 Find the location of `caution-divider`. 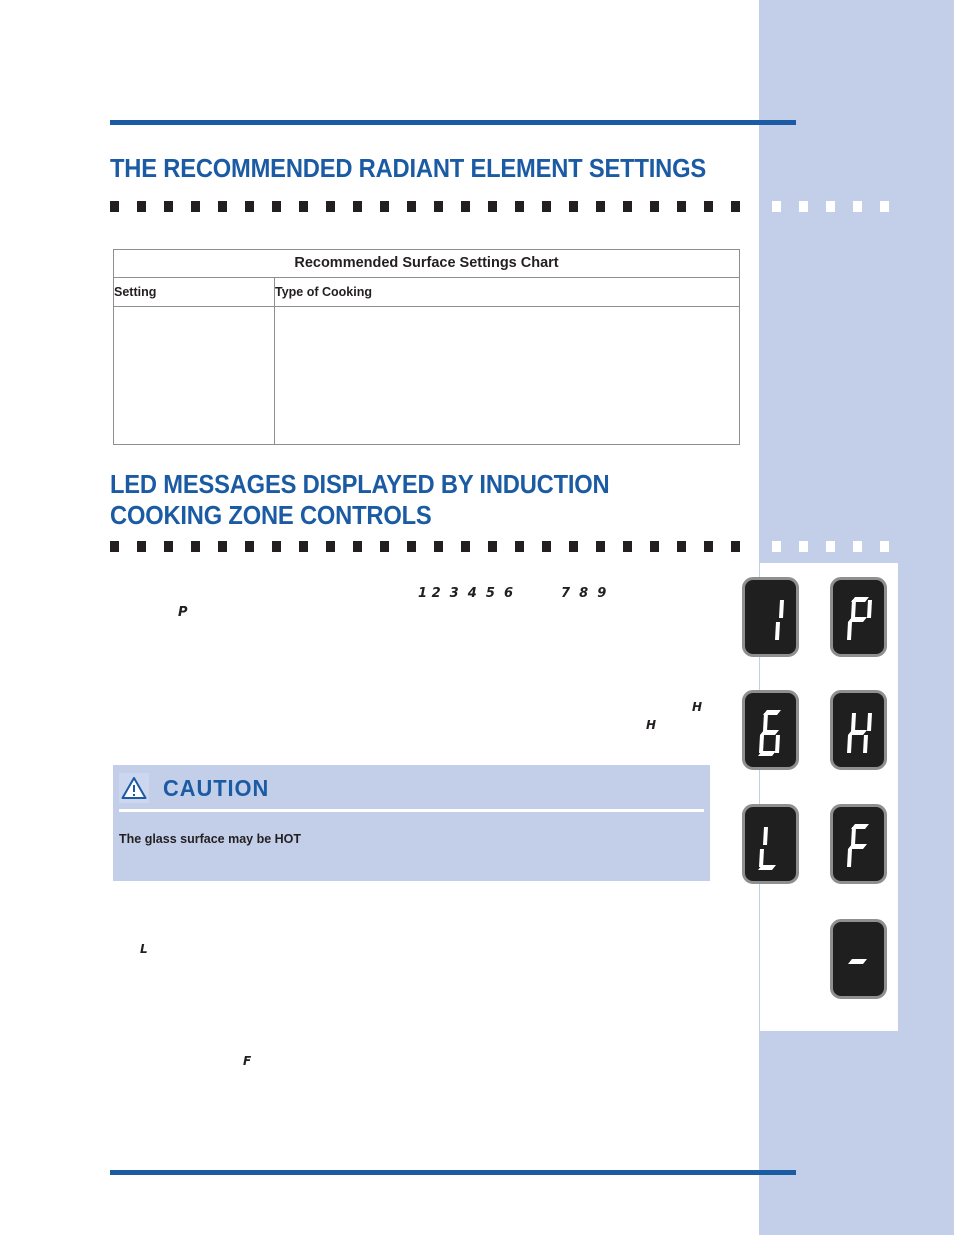

caution-divider is located at coordinates (411, 810).